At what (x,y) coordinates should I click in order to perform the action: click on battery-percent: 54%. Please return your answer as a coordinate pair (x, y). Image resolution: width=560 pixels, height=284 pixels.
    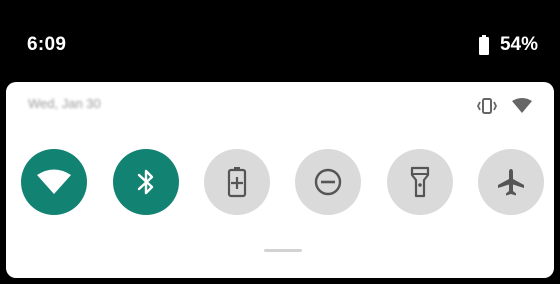
    Looking at the image, I should click on (518, 44).